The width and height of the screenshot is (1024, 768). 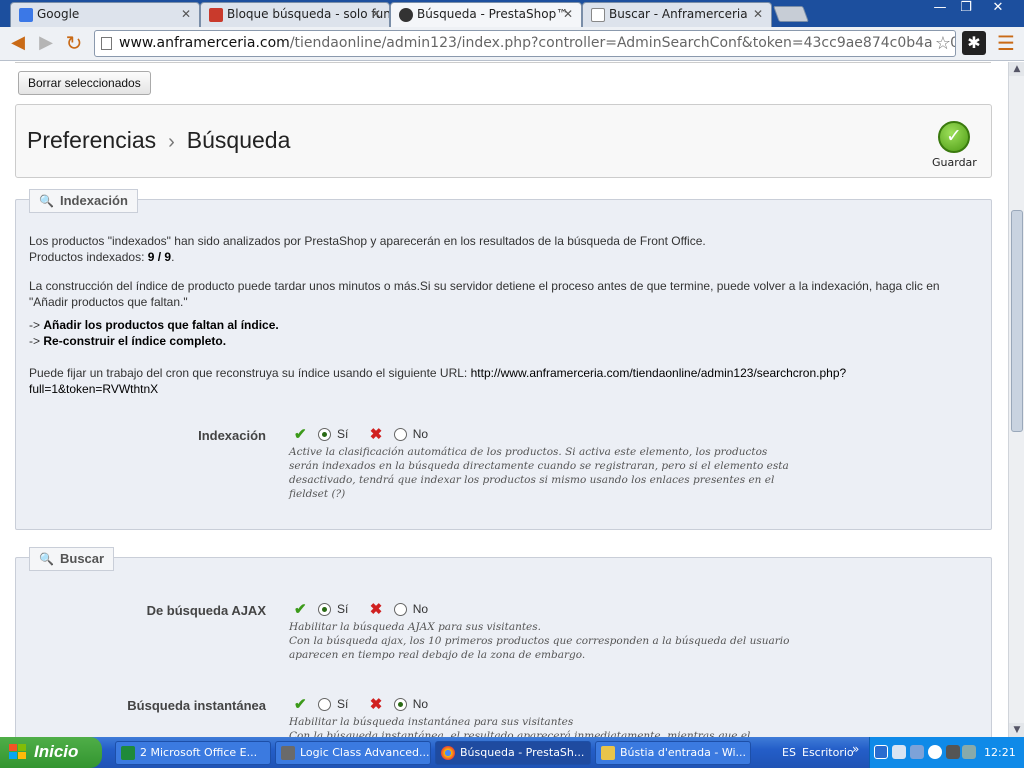 What do you see at coordinates (503, 62) in the screenshot?
I see `divider` at bounding box center [503, 62].